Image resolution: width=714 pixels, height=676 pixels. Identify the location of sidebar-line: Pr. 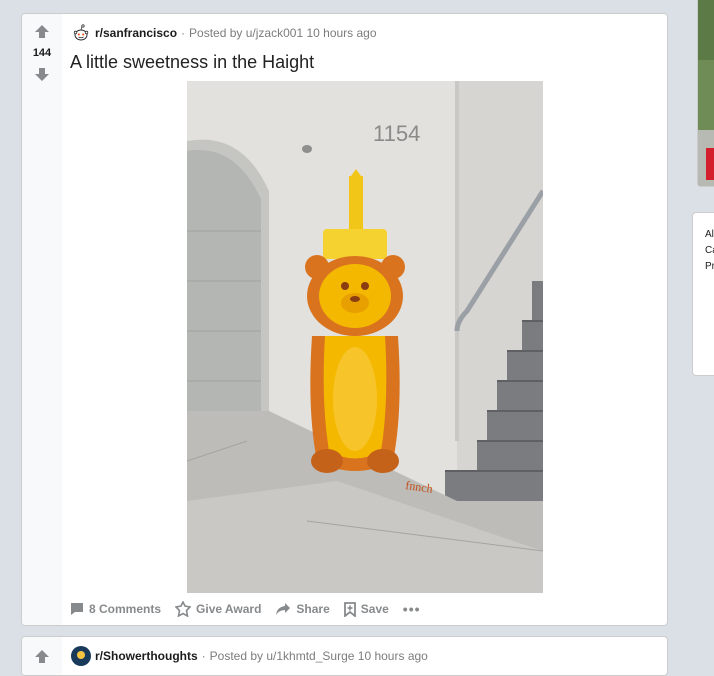
(709, 266).